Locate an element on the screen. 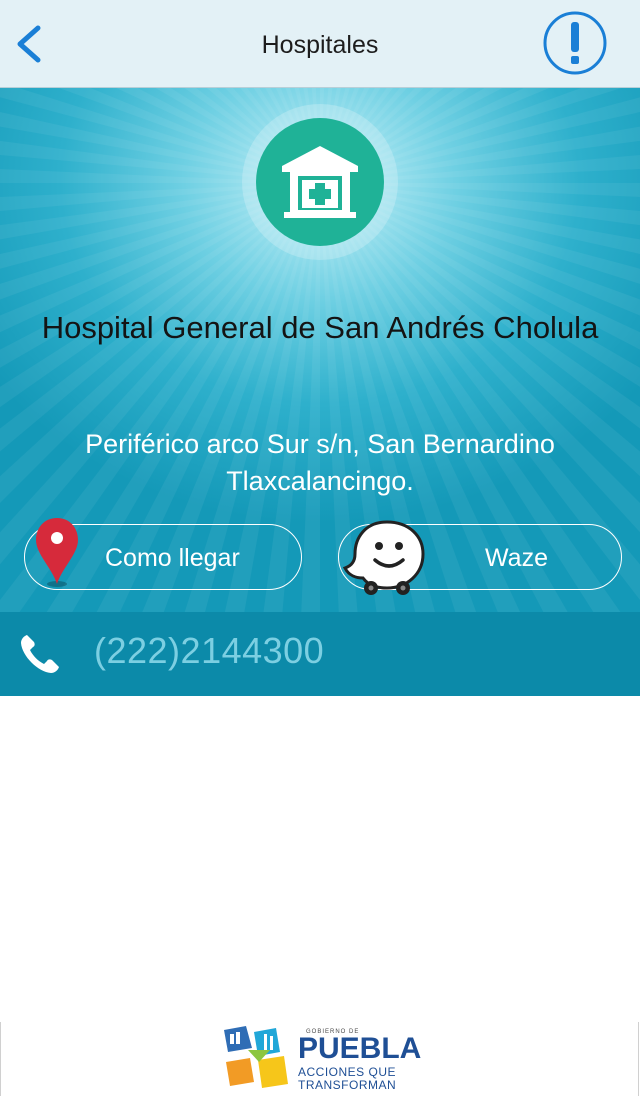 This screenshot has width=640, height=1096. logo-puebla-text: PUEBLA is located at coordinates (360, 1048).